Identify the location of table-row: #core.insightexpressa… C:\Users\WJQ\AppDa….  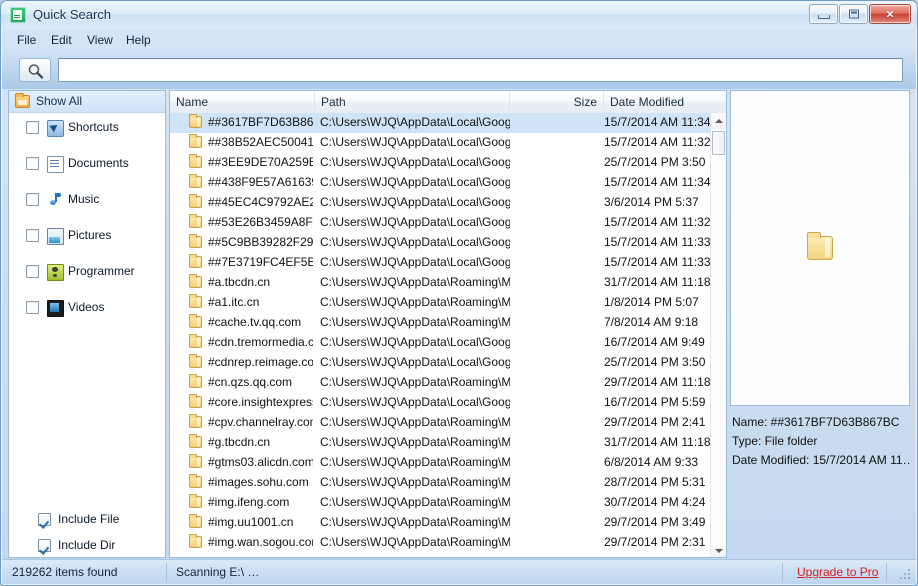
(440, 403).